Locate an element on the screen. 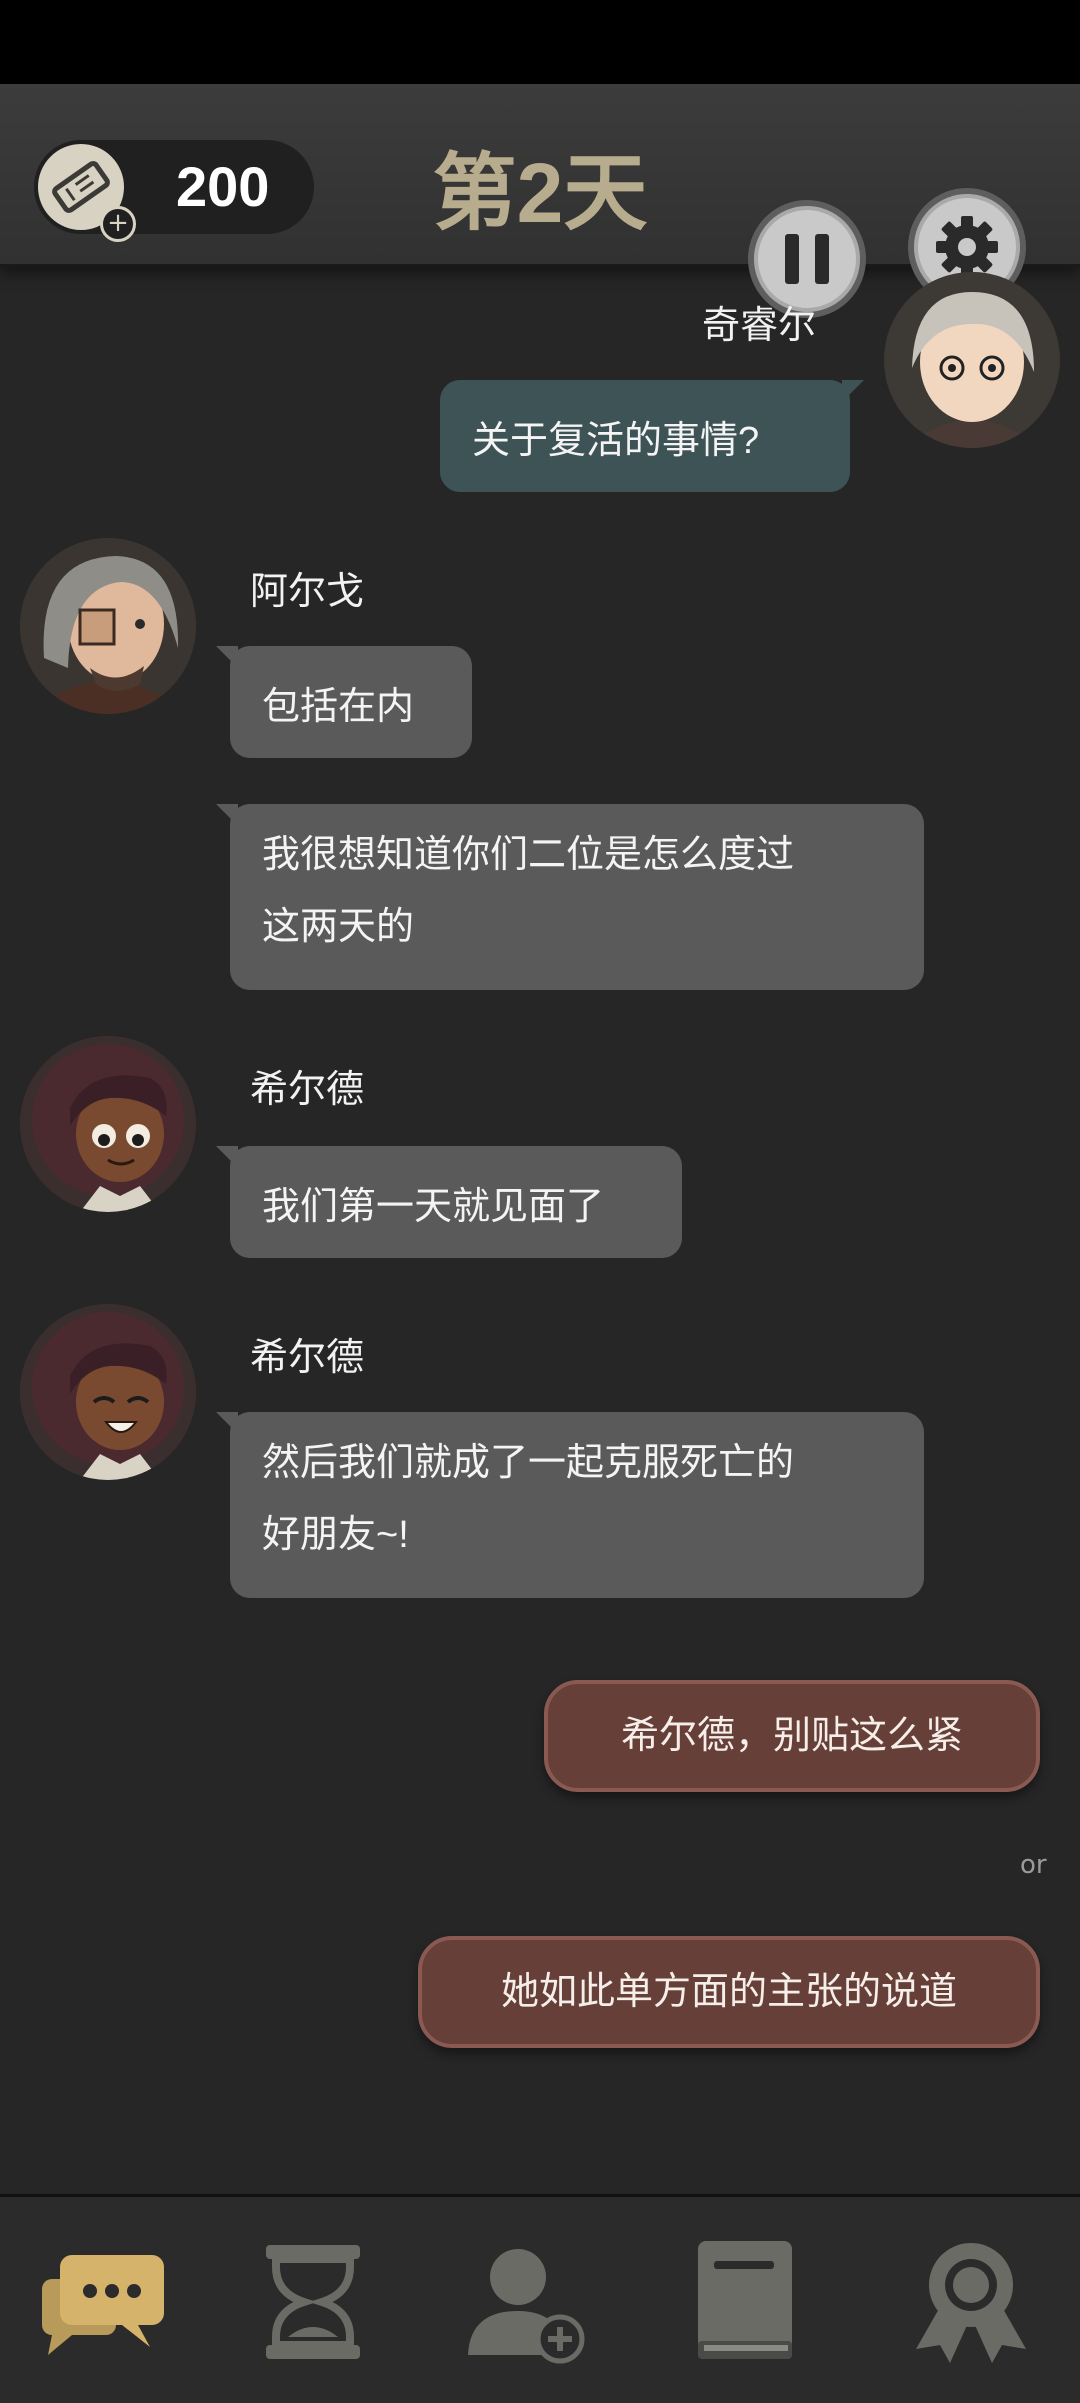 The image size is (1080, 2403). message-text-line: 这两天的 is located at coordinates (338, 927).